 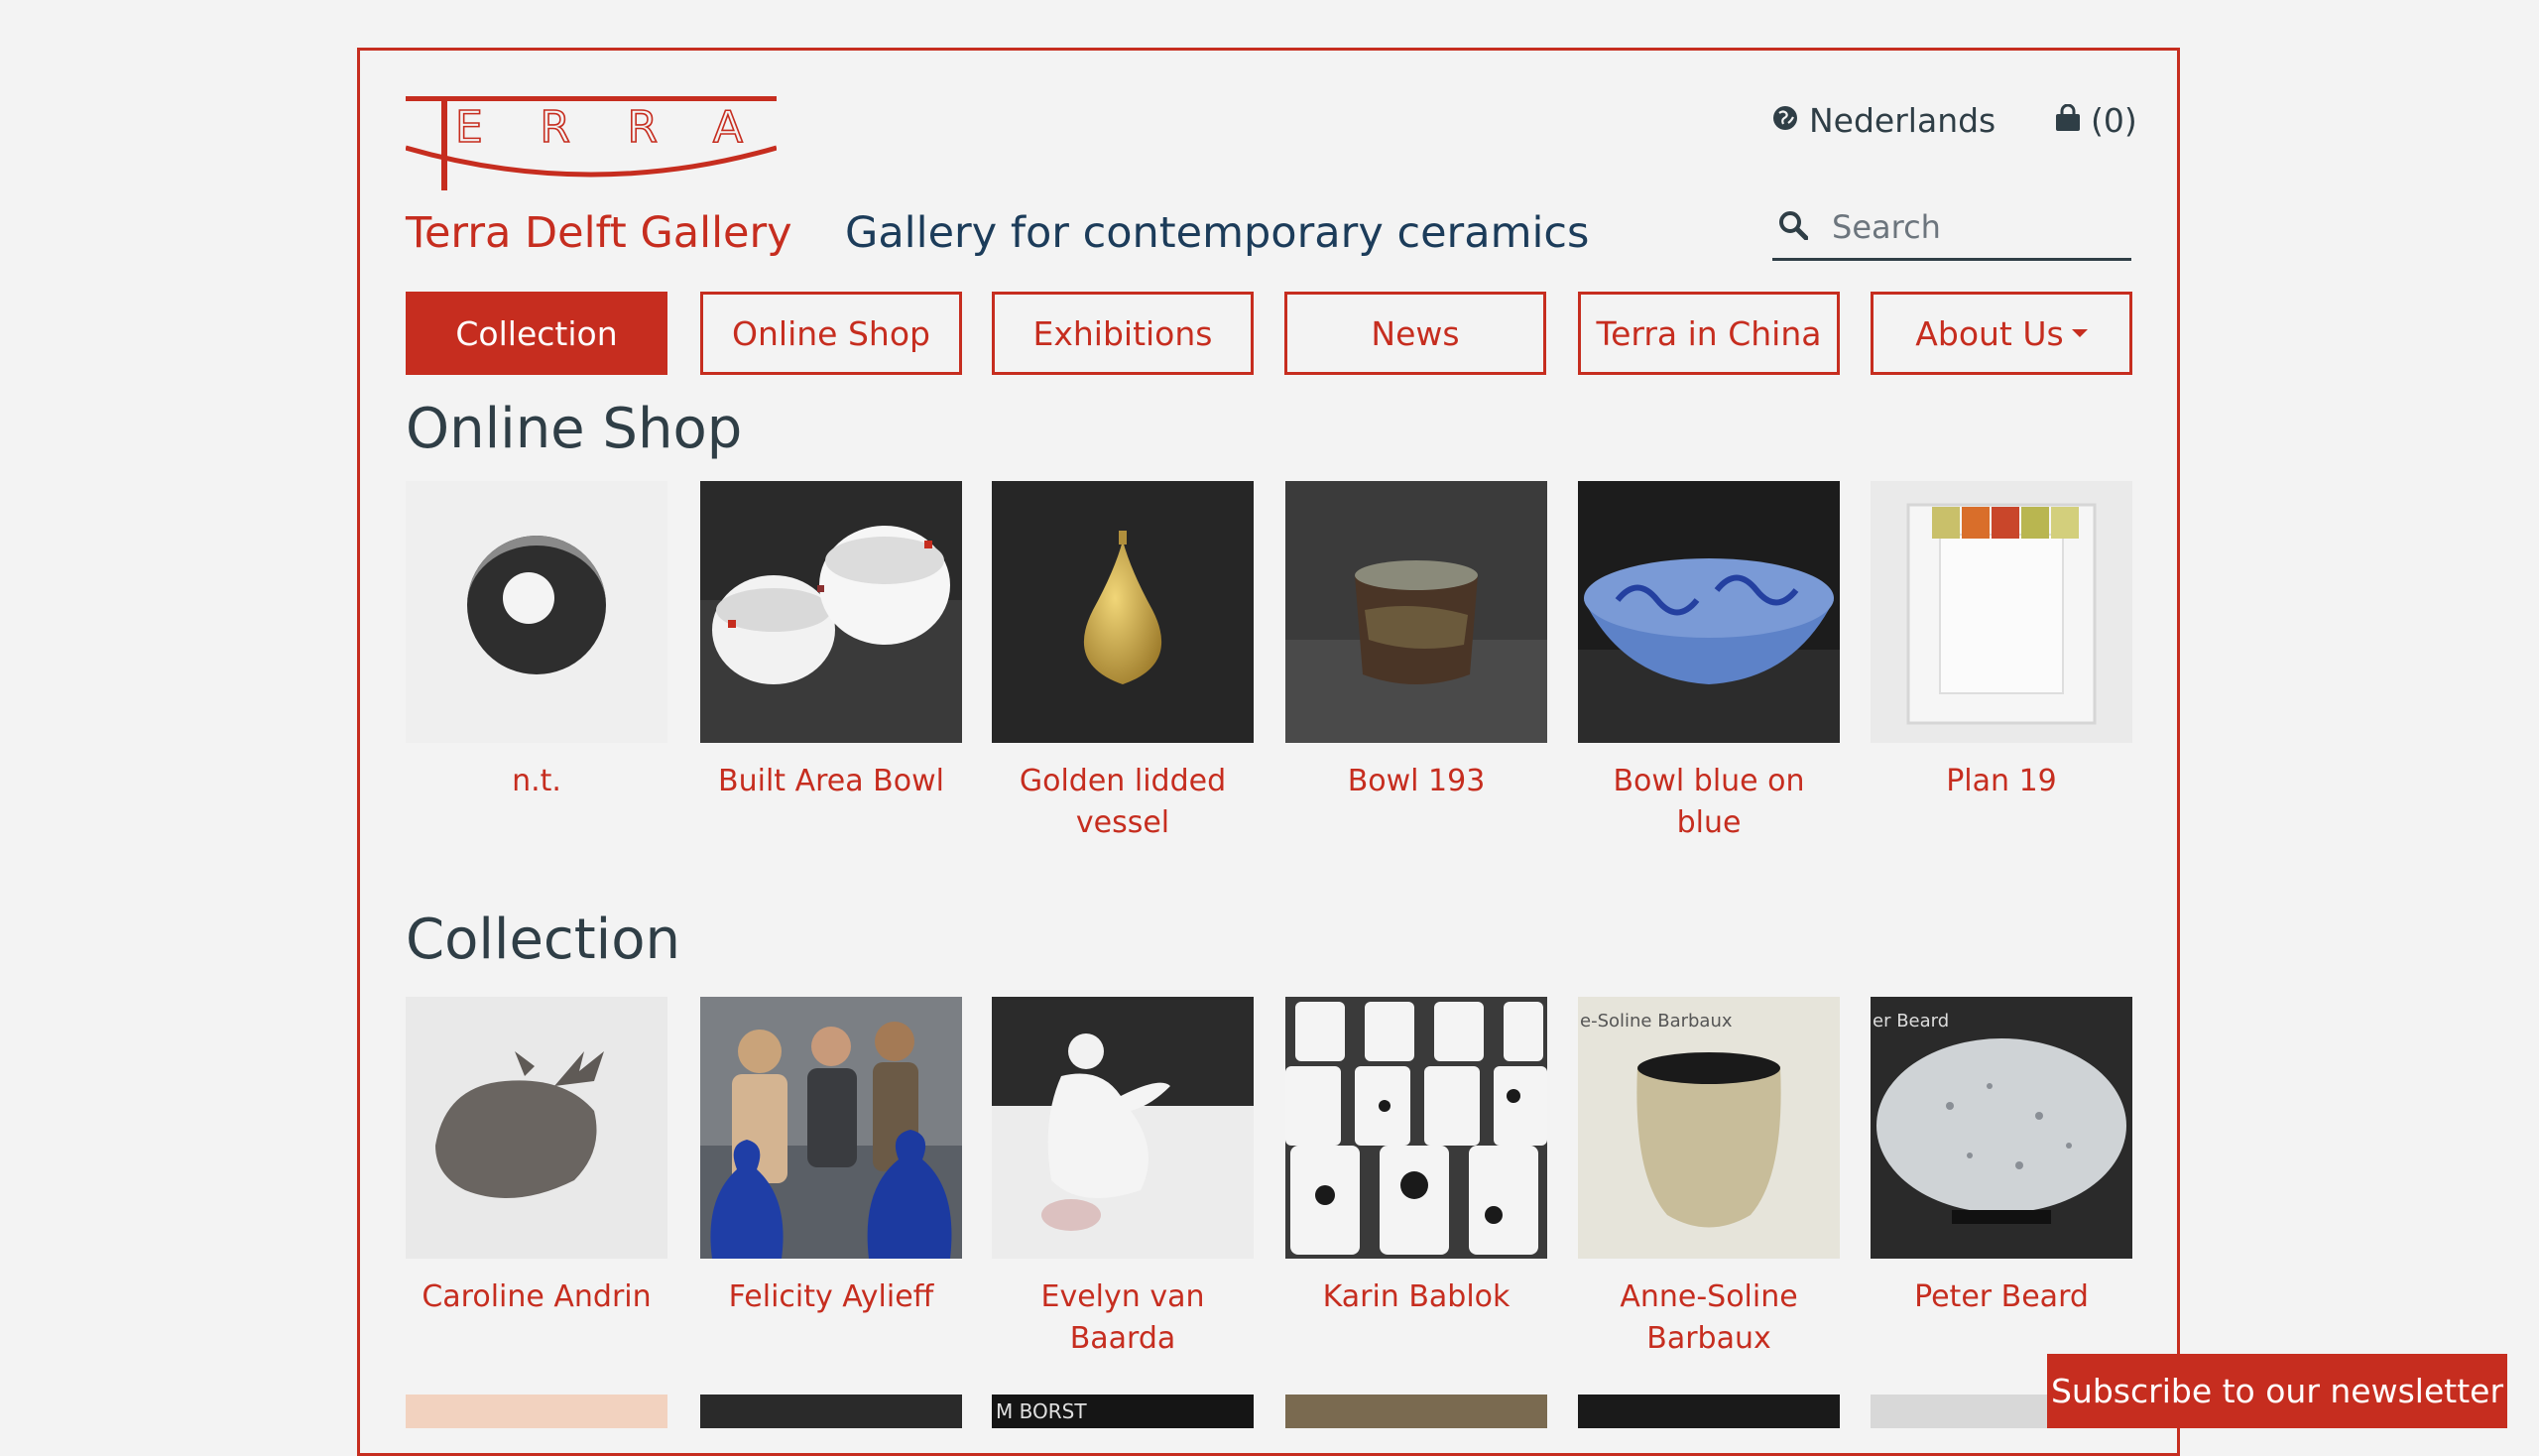 I want to click on artist-name: Caroline Andrin, so click(x=537, y=1296).